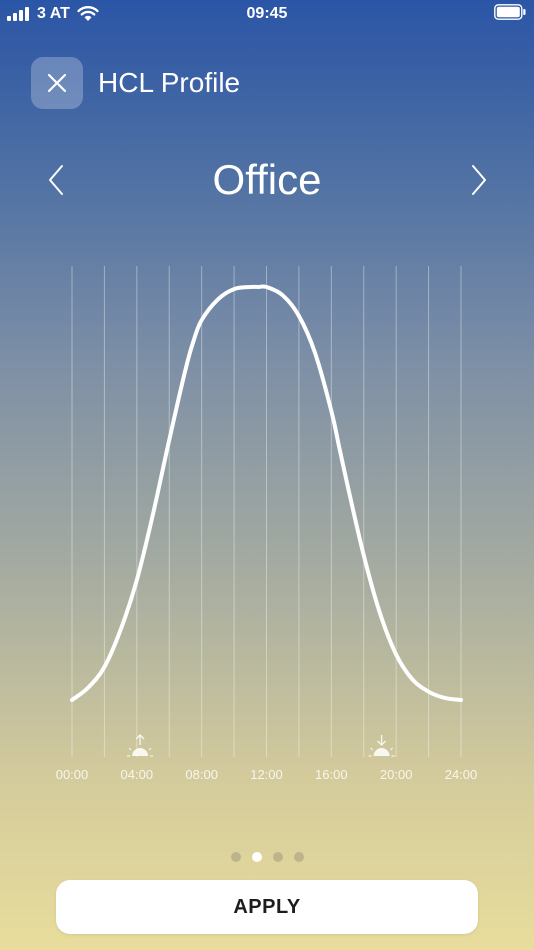  What do you see at coordinates (140, 745) in the screenshot?
I see `sunrise-icon` at bounding box center [140, 745].